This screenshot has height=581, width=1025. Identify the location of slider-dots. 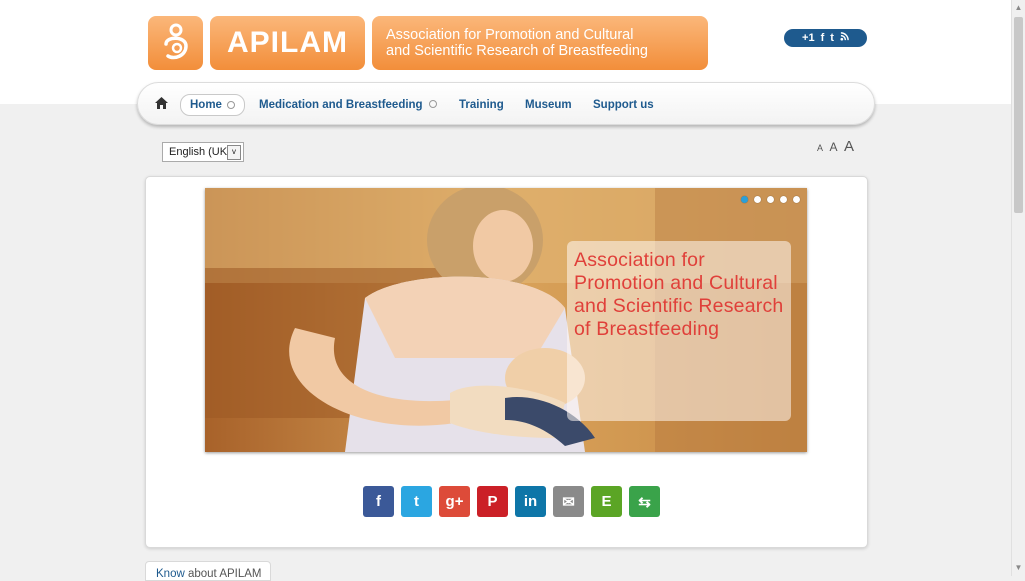
(770, 199).